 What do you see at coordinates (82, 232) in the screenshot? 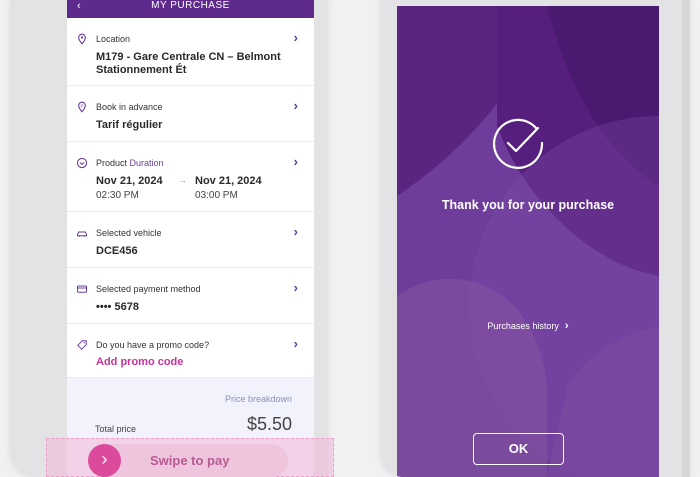
I see `car-icon` at bounding box center [82, 232].